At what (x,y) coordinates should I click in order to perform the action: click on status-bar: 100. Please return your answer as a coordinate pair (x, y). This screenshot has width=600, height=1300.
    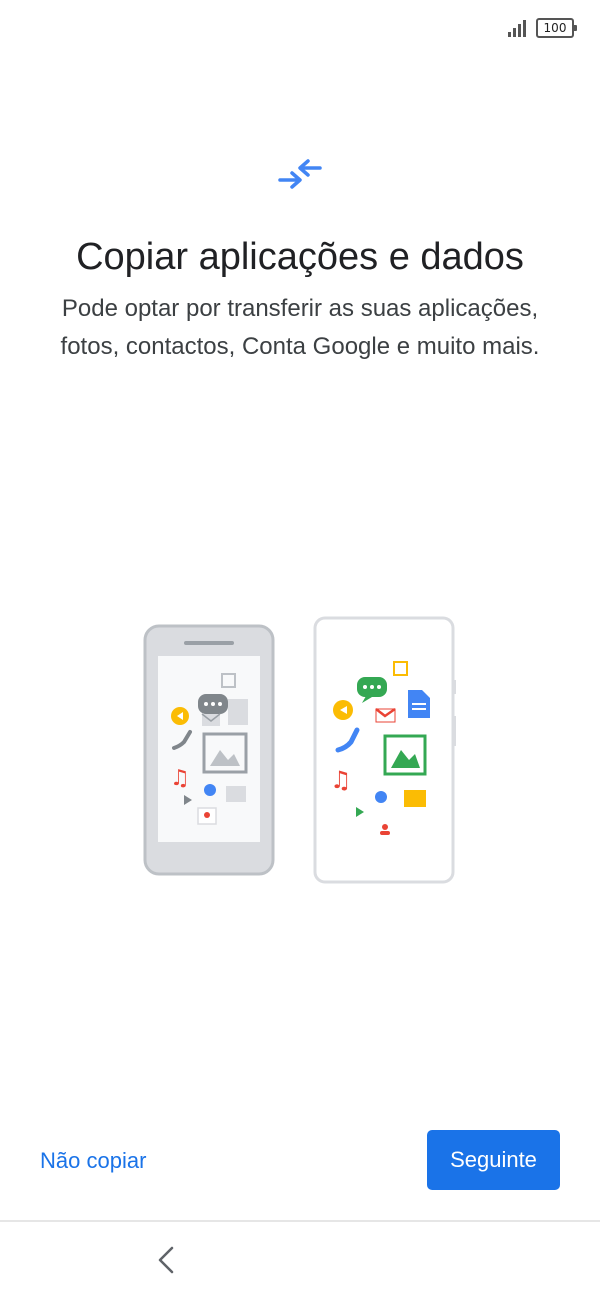
    Looking at the image, I should click on (542, 28).